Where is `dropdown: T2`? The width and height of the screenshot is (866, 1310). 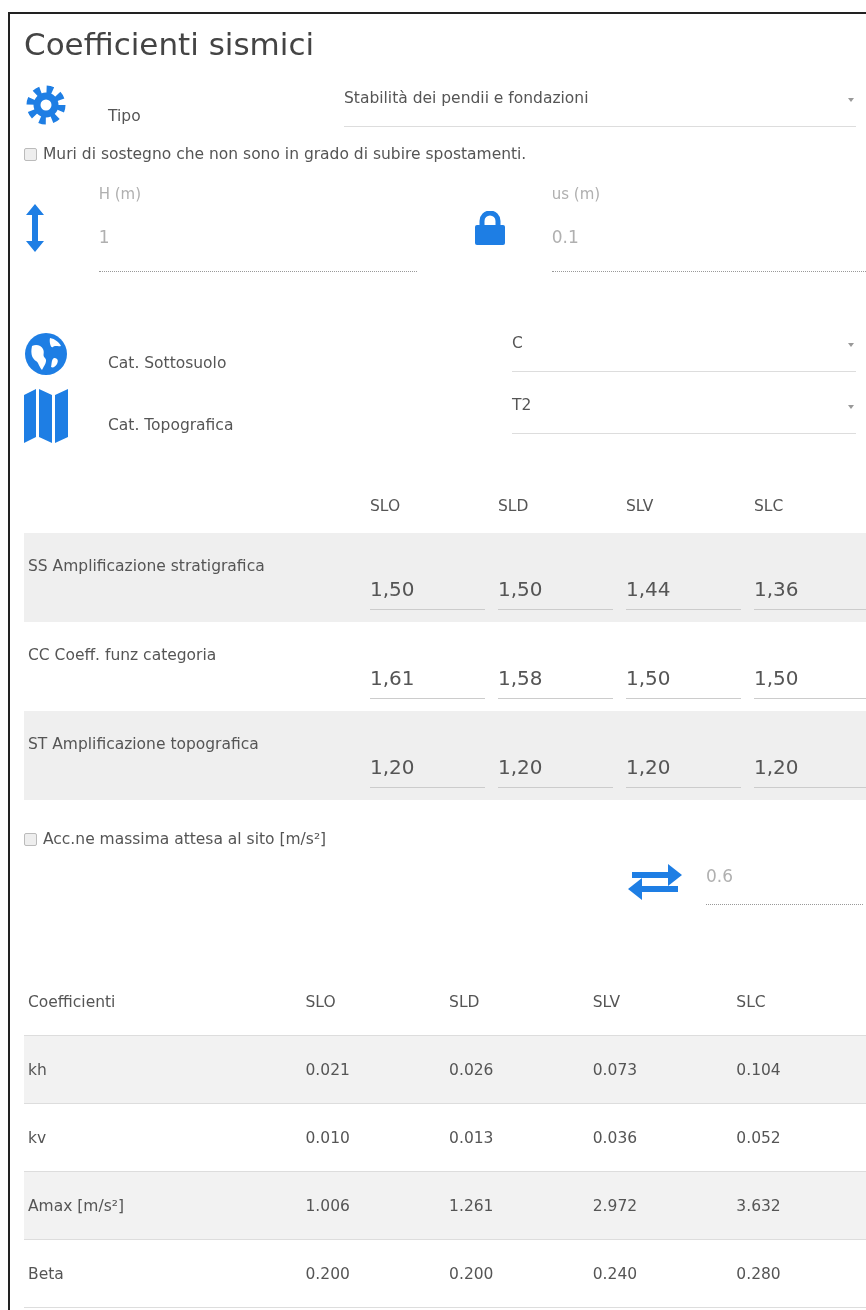
dropdown: T2 is located at coordinates (684, 412).